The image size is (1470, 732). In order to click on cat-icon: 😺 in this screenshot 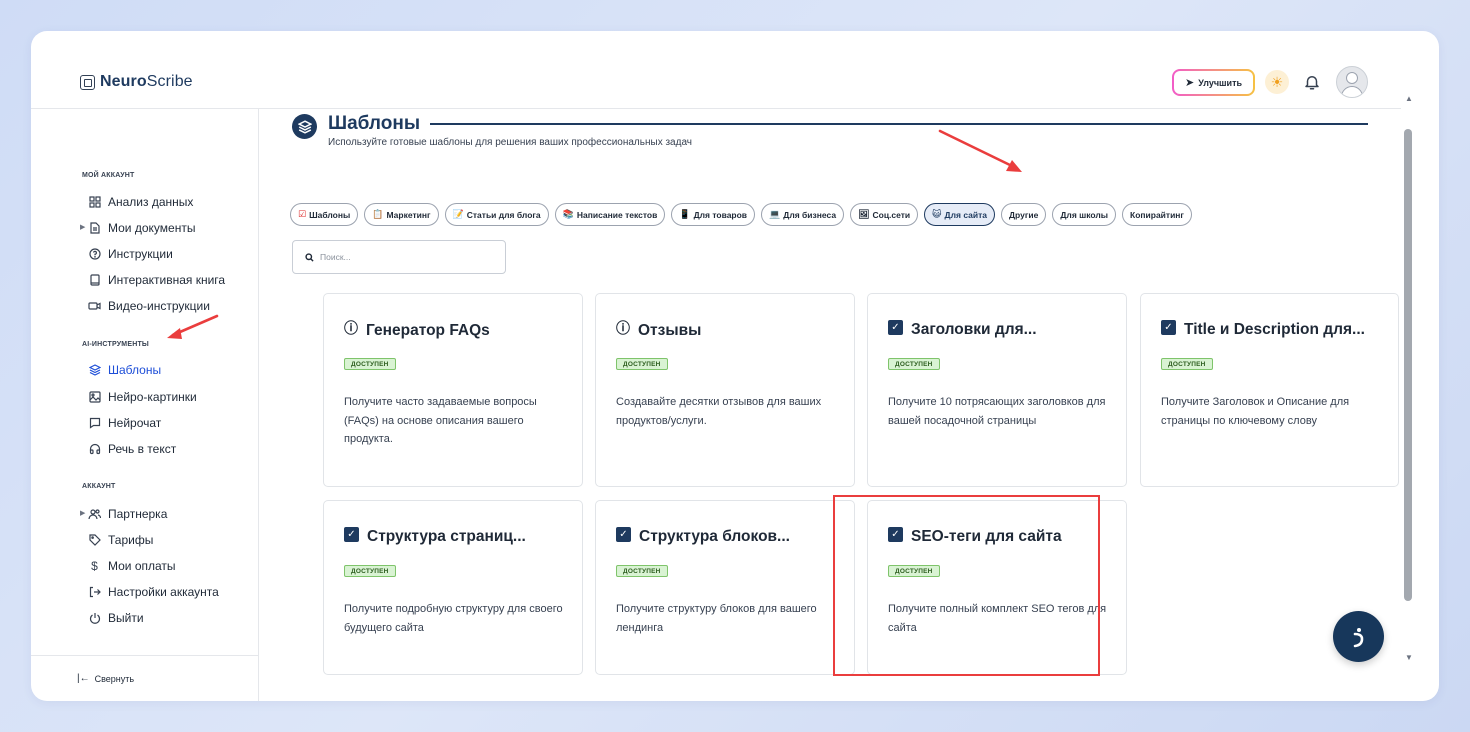, I will do `click(937, 214)`.